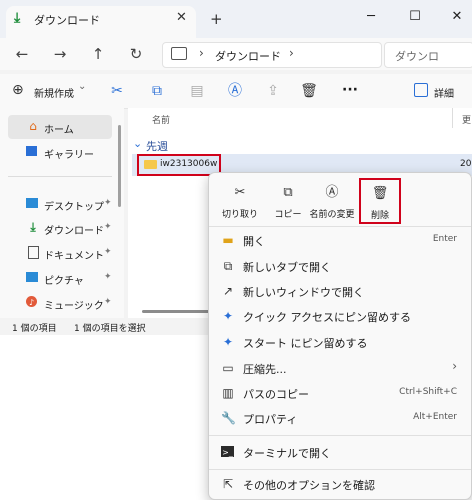  I want to click on menu-item-label: パスのコピー, so click(276, 394).